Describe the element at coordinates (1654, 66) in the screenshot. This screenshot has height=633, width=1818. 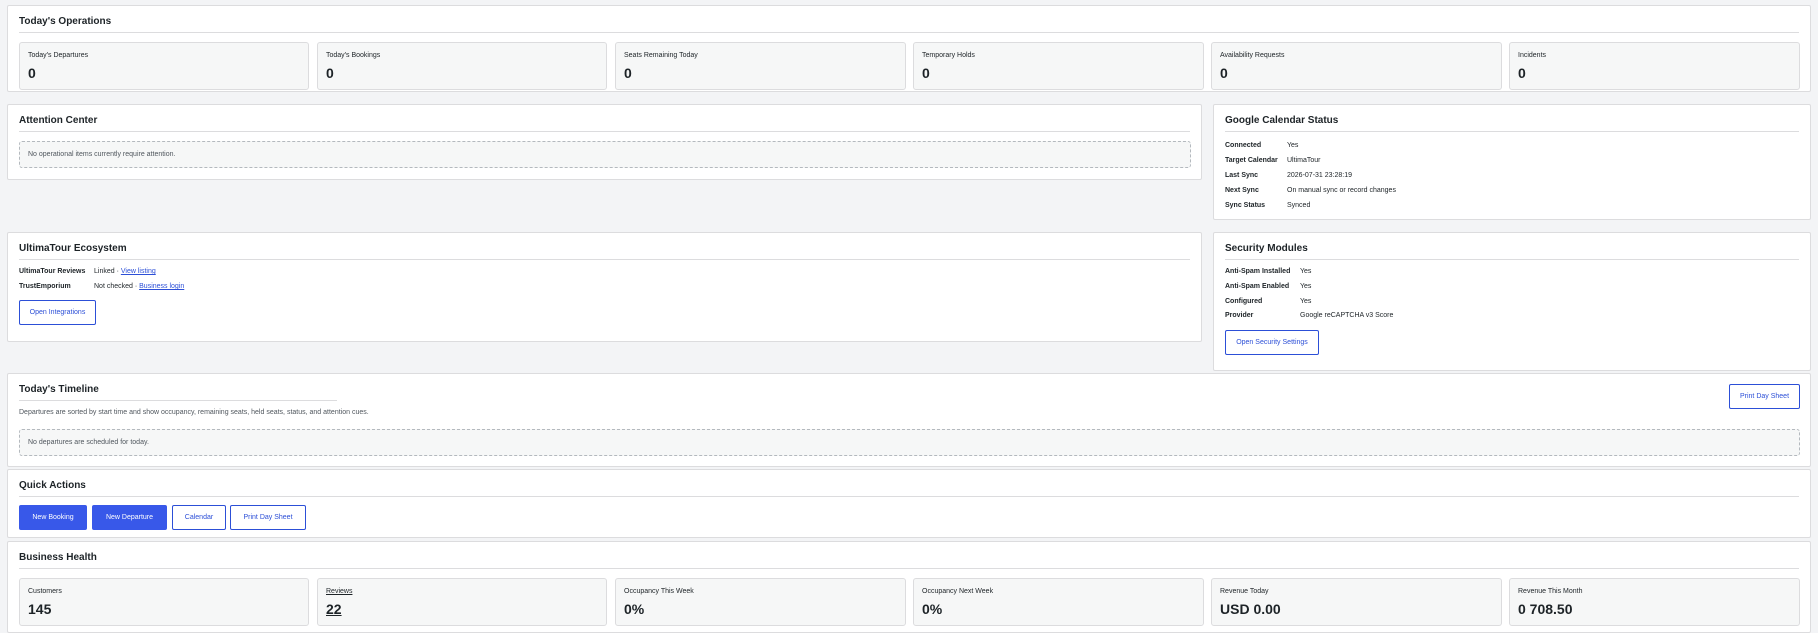
I see `stat-card-incidents: Incidents 0` at that location.